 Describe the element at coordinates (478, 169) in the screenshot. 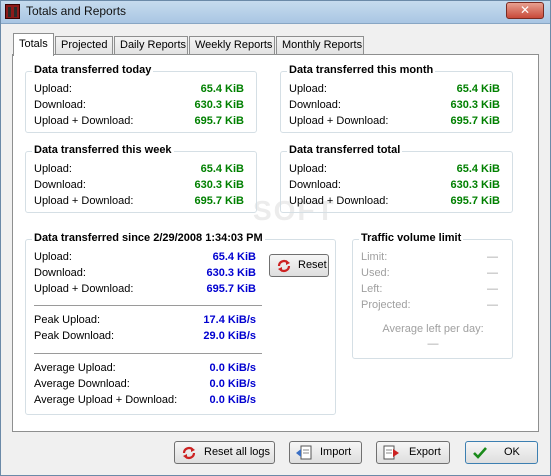

I see `total-upload-value: 65.4 KiB` at that location.